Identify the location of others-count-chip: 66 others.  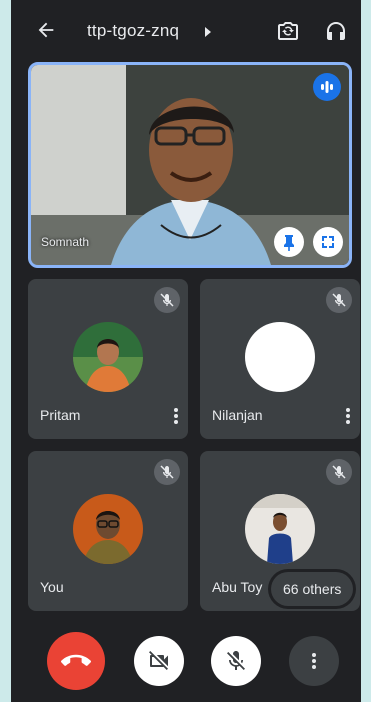
(312, 589).